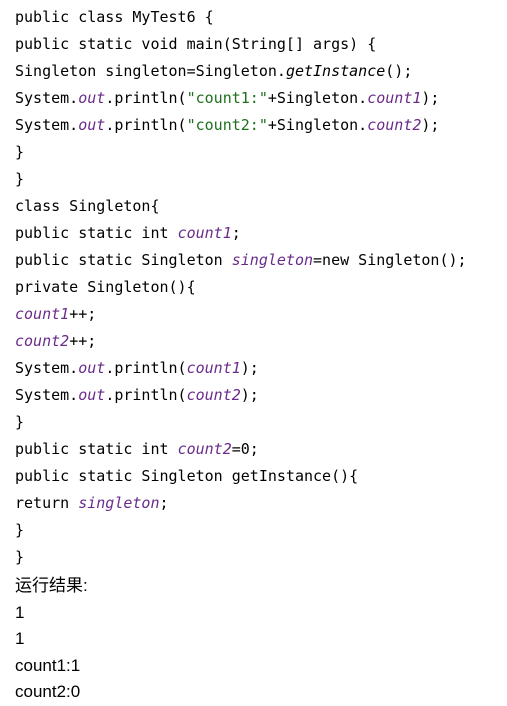  What do you see at coordinates (47, 503) in the screenshot?
I see `code-token: return` at bounding box center [47, 503].